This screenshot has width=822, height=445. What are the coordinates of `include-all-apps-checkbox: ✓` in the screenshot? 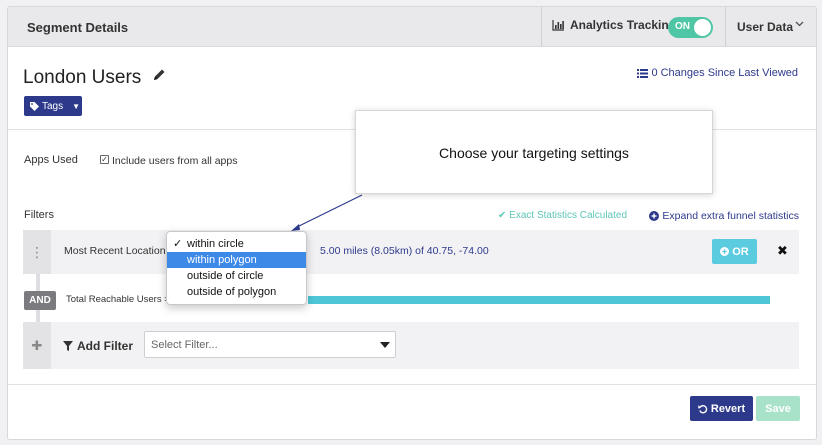 It's located at (104, 159).